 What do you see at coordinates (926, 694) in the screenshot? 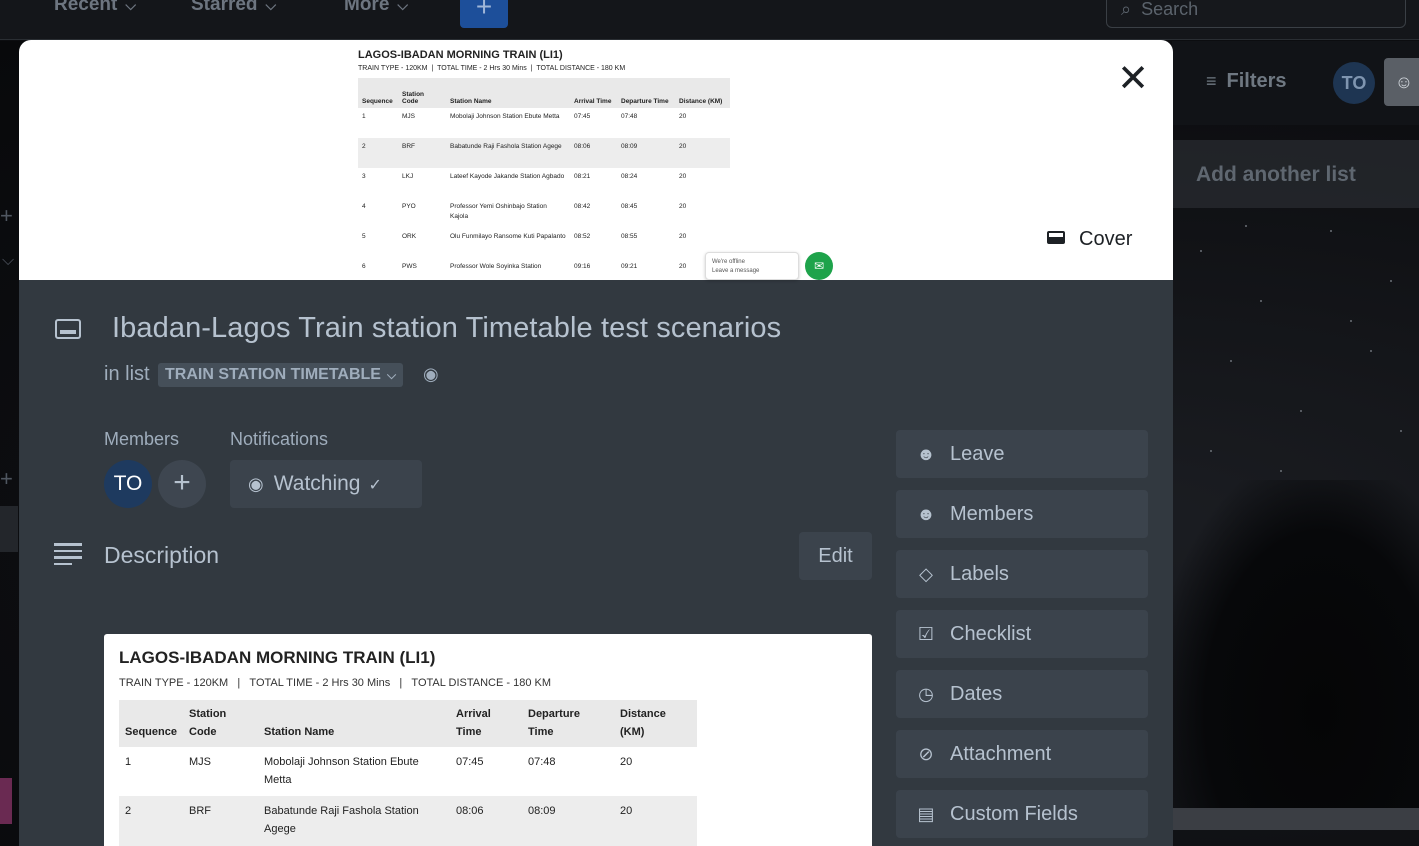
I see `clock-icon: ◷` at bounding box center [926, 694].